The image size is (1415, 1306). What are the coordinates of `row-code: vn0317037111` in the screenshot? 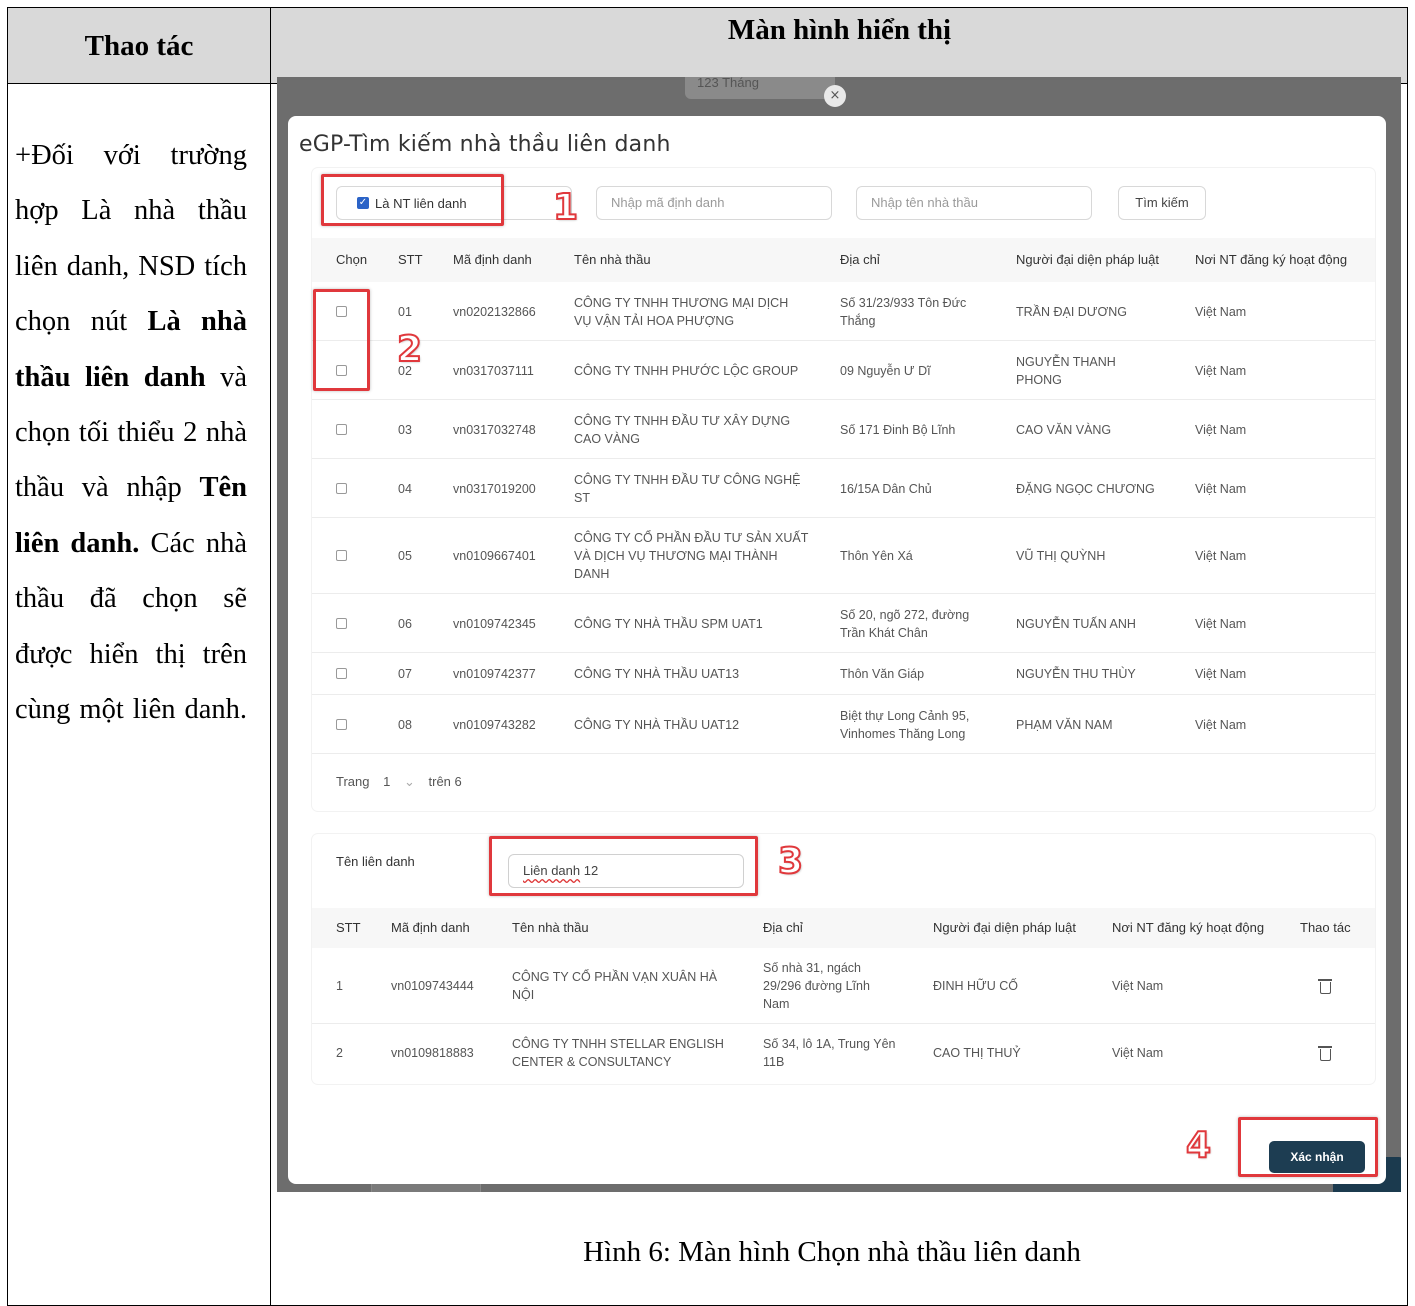 It's located at (493, 371).